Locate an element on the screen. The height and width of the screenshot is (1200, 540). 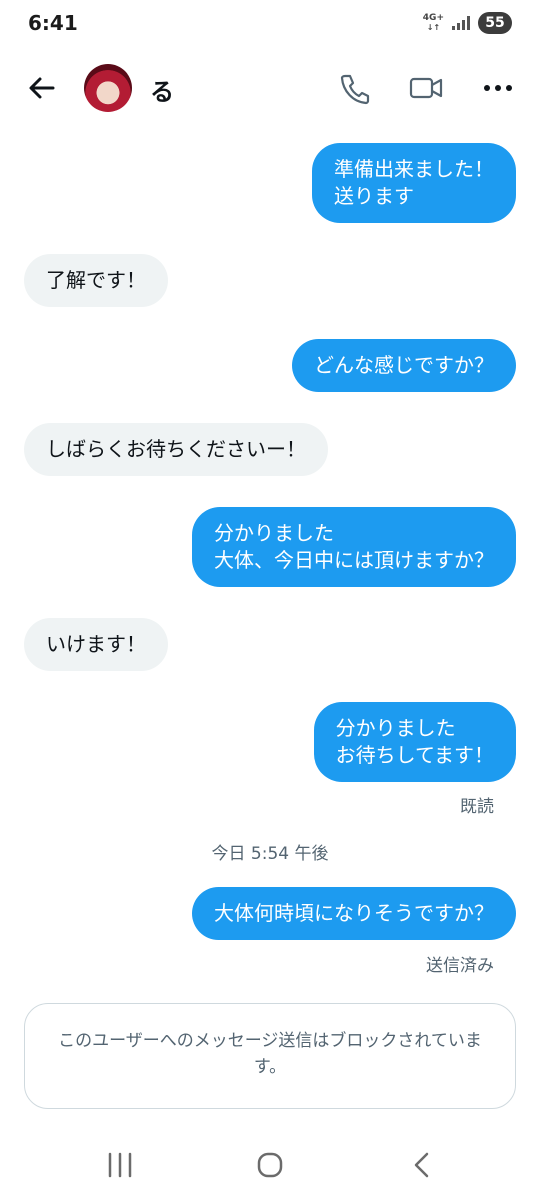
message-bubble-incoming: しばらくお待ちくださいー！ is located at coordinates (176, 449).